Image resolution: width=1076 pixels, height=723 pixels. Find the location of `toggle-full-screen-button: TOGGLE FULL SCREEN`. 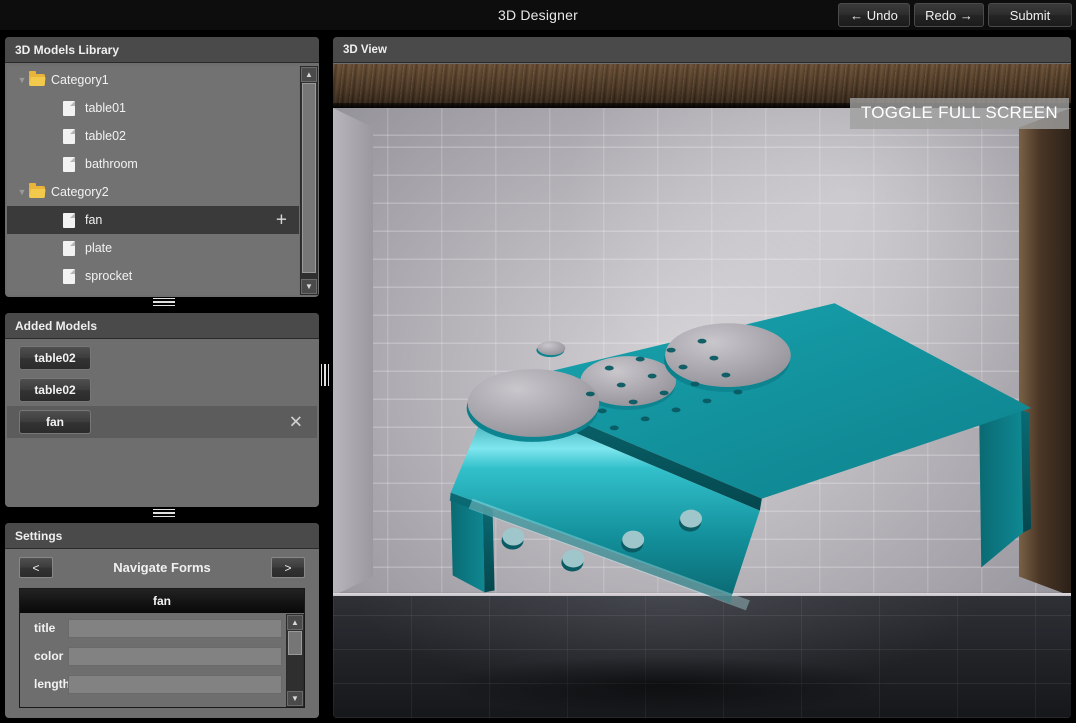

toggle-full-screen-button: TOGGLE FULL SCREEN is located at coordinates (959, 113).